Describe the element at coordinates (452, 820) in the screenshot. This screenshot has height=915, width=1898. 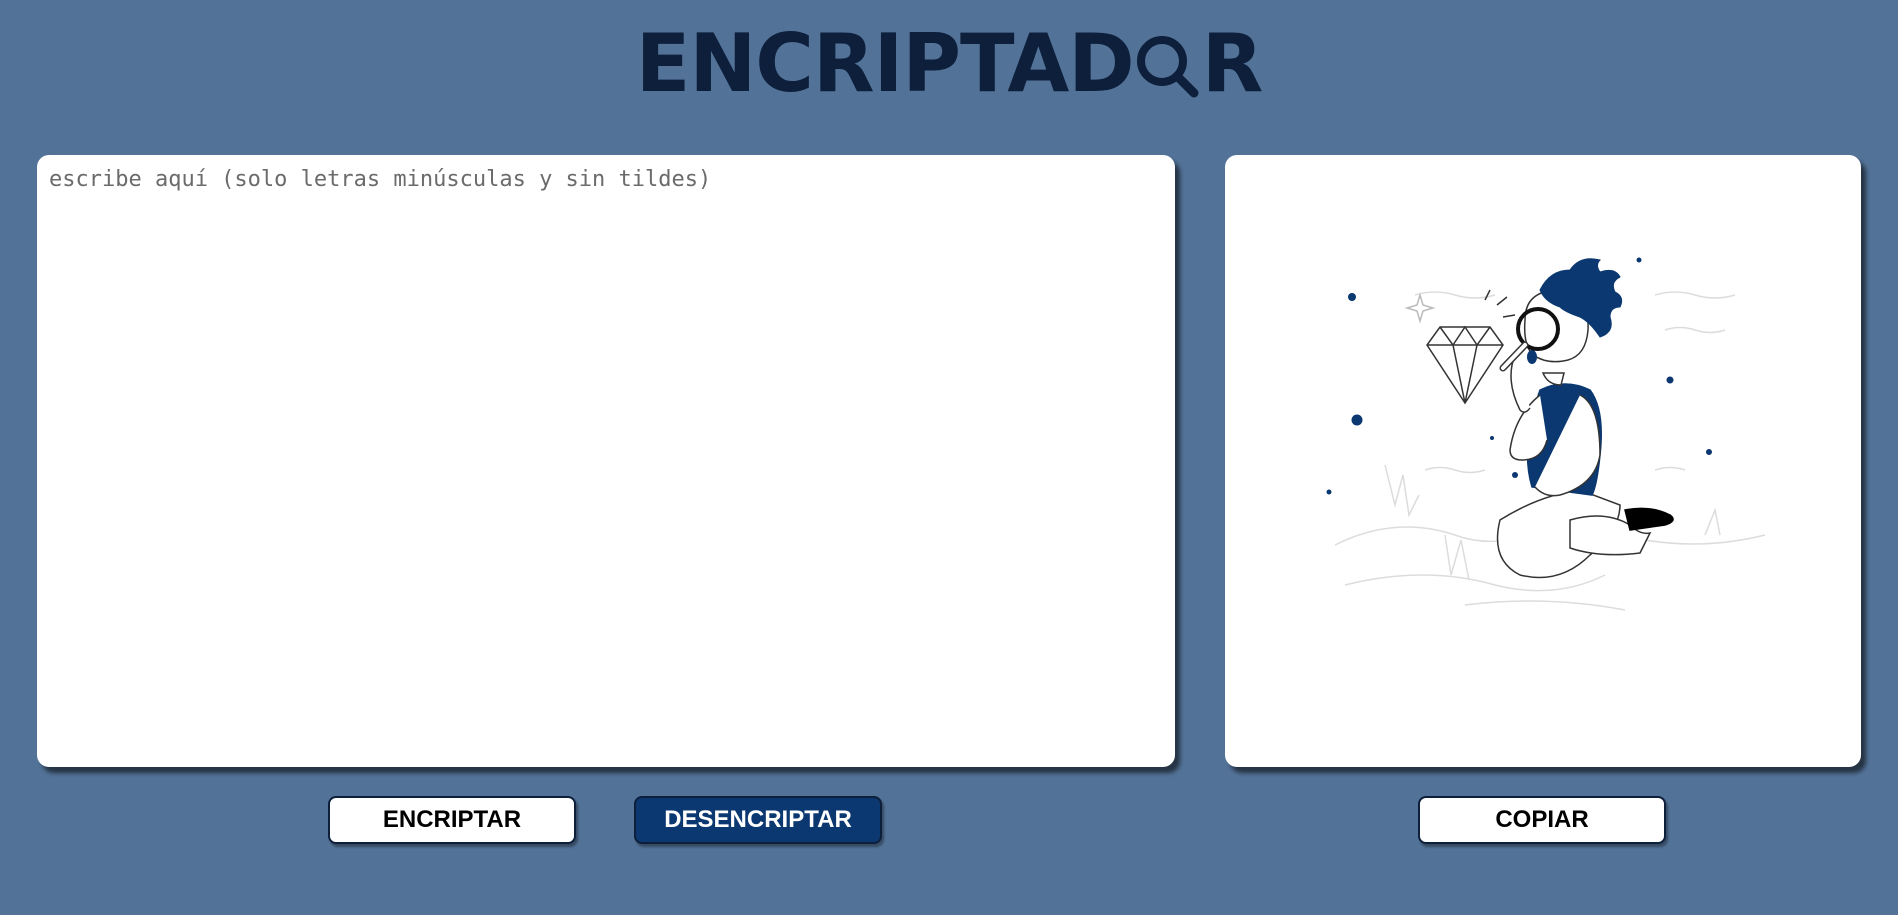
I see `encrypt-button: ENCRIPTAR` at that location.